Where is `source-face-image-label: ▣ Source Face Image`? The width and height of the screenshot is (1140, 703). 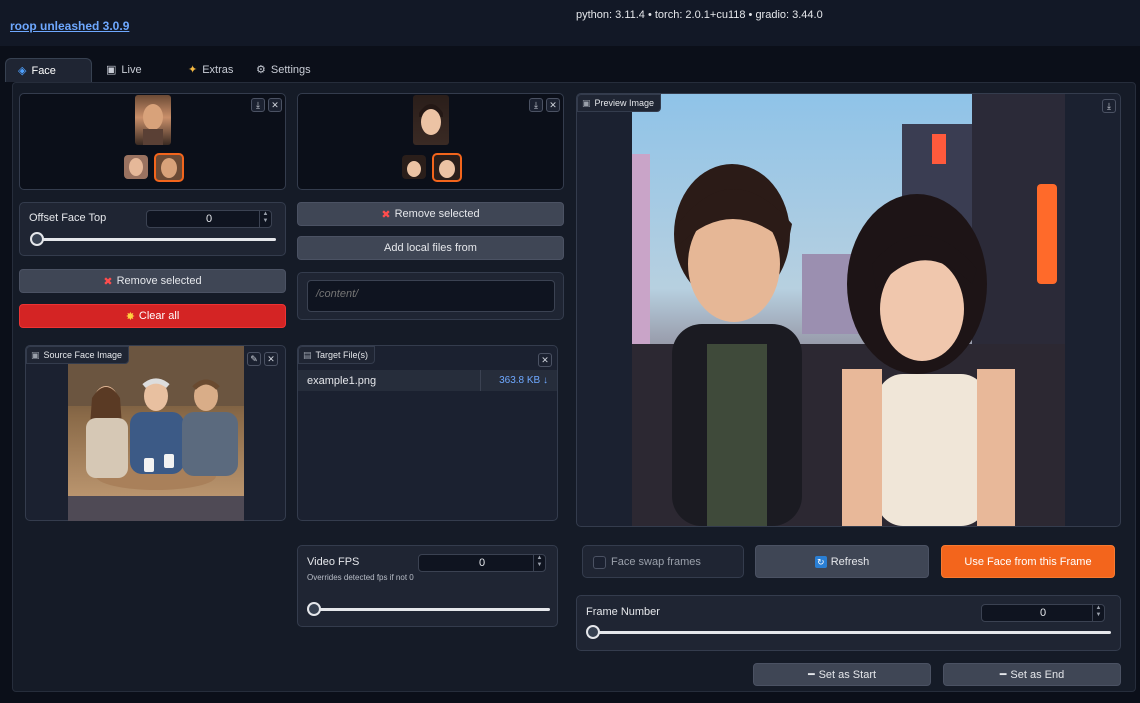 source-face-image-label: ▣ Source Face Image is located at coordinates (78, 355).